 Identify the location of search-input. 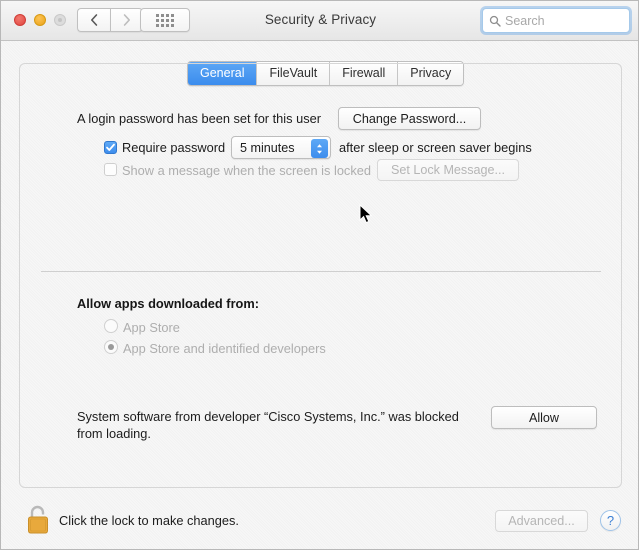
(564, 20).